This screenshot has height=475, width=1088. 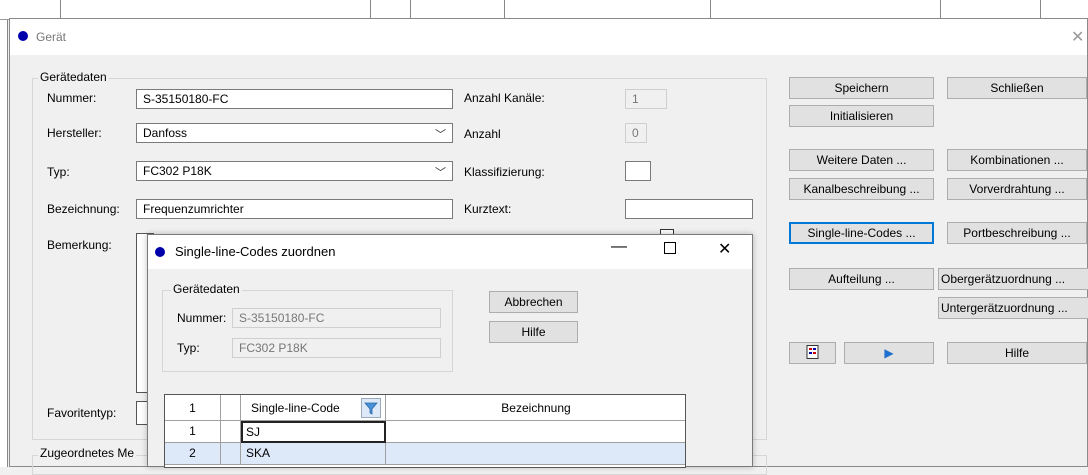 What do you see at coordinates (193, 408) in the screenshot?
I see `grid-corner: 1` at bounding box center [193, 408].